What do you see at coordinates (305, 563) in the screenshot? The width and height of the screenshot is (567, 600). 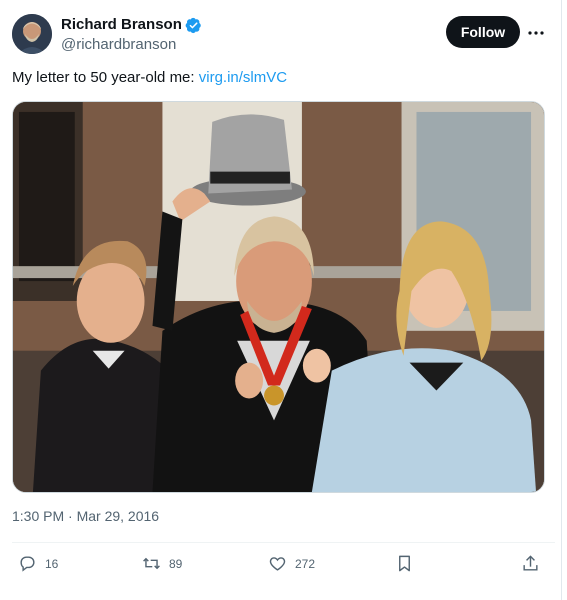 I see `like-count: 272` at bounding box center [305, 563].